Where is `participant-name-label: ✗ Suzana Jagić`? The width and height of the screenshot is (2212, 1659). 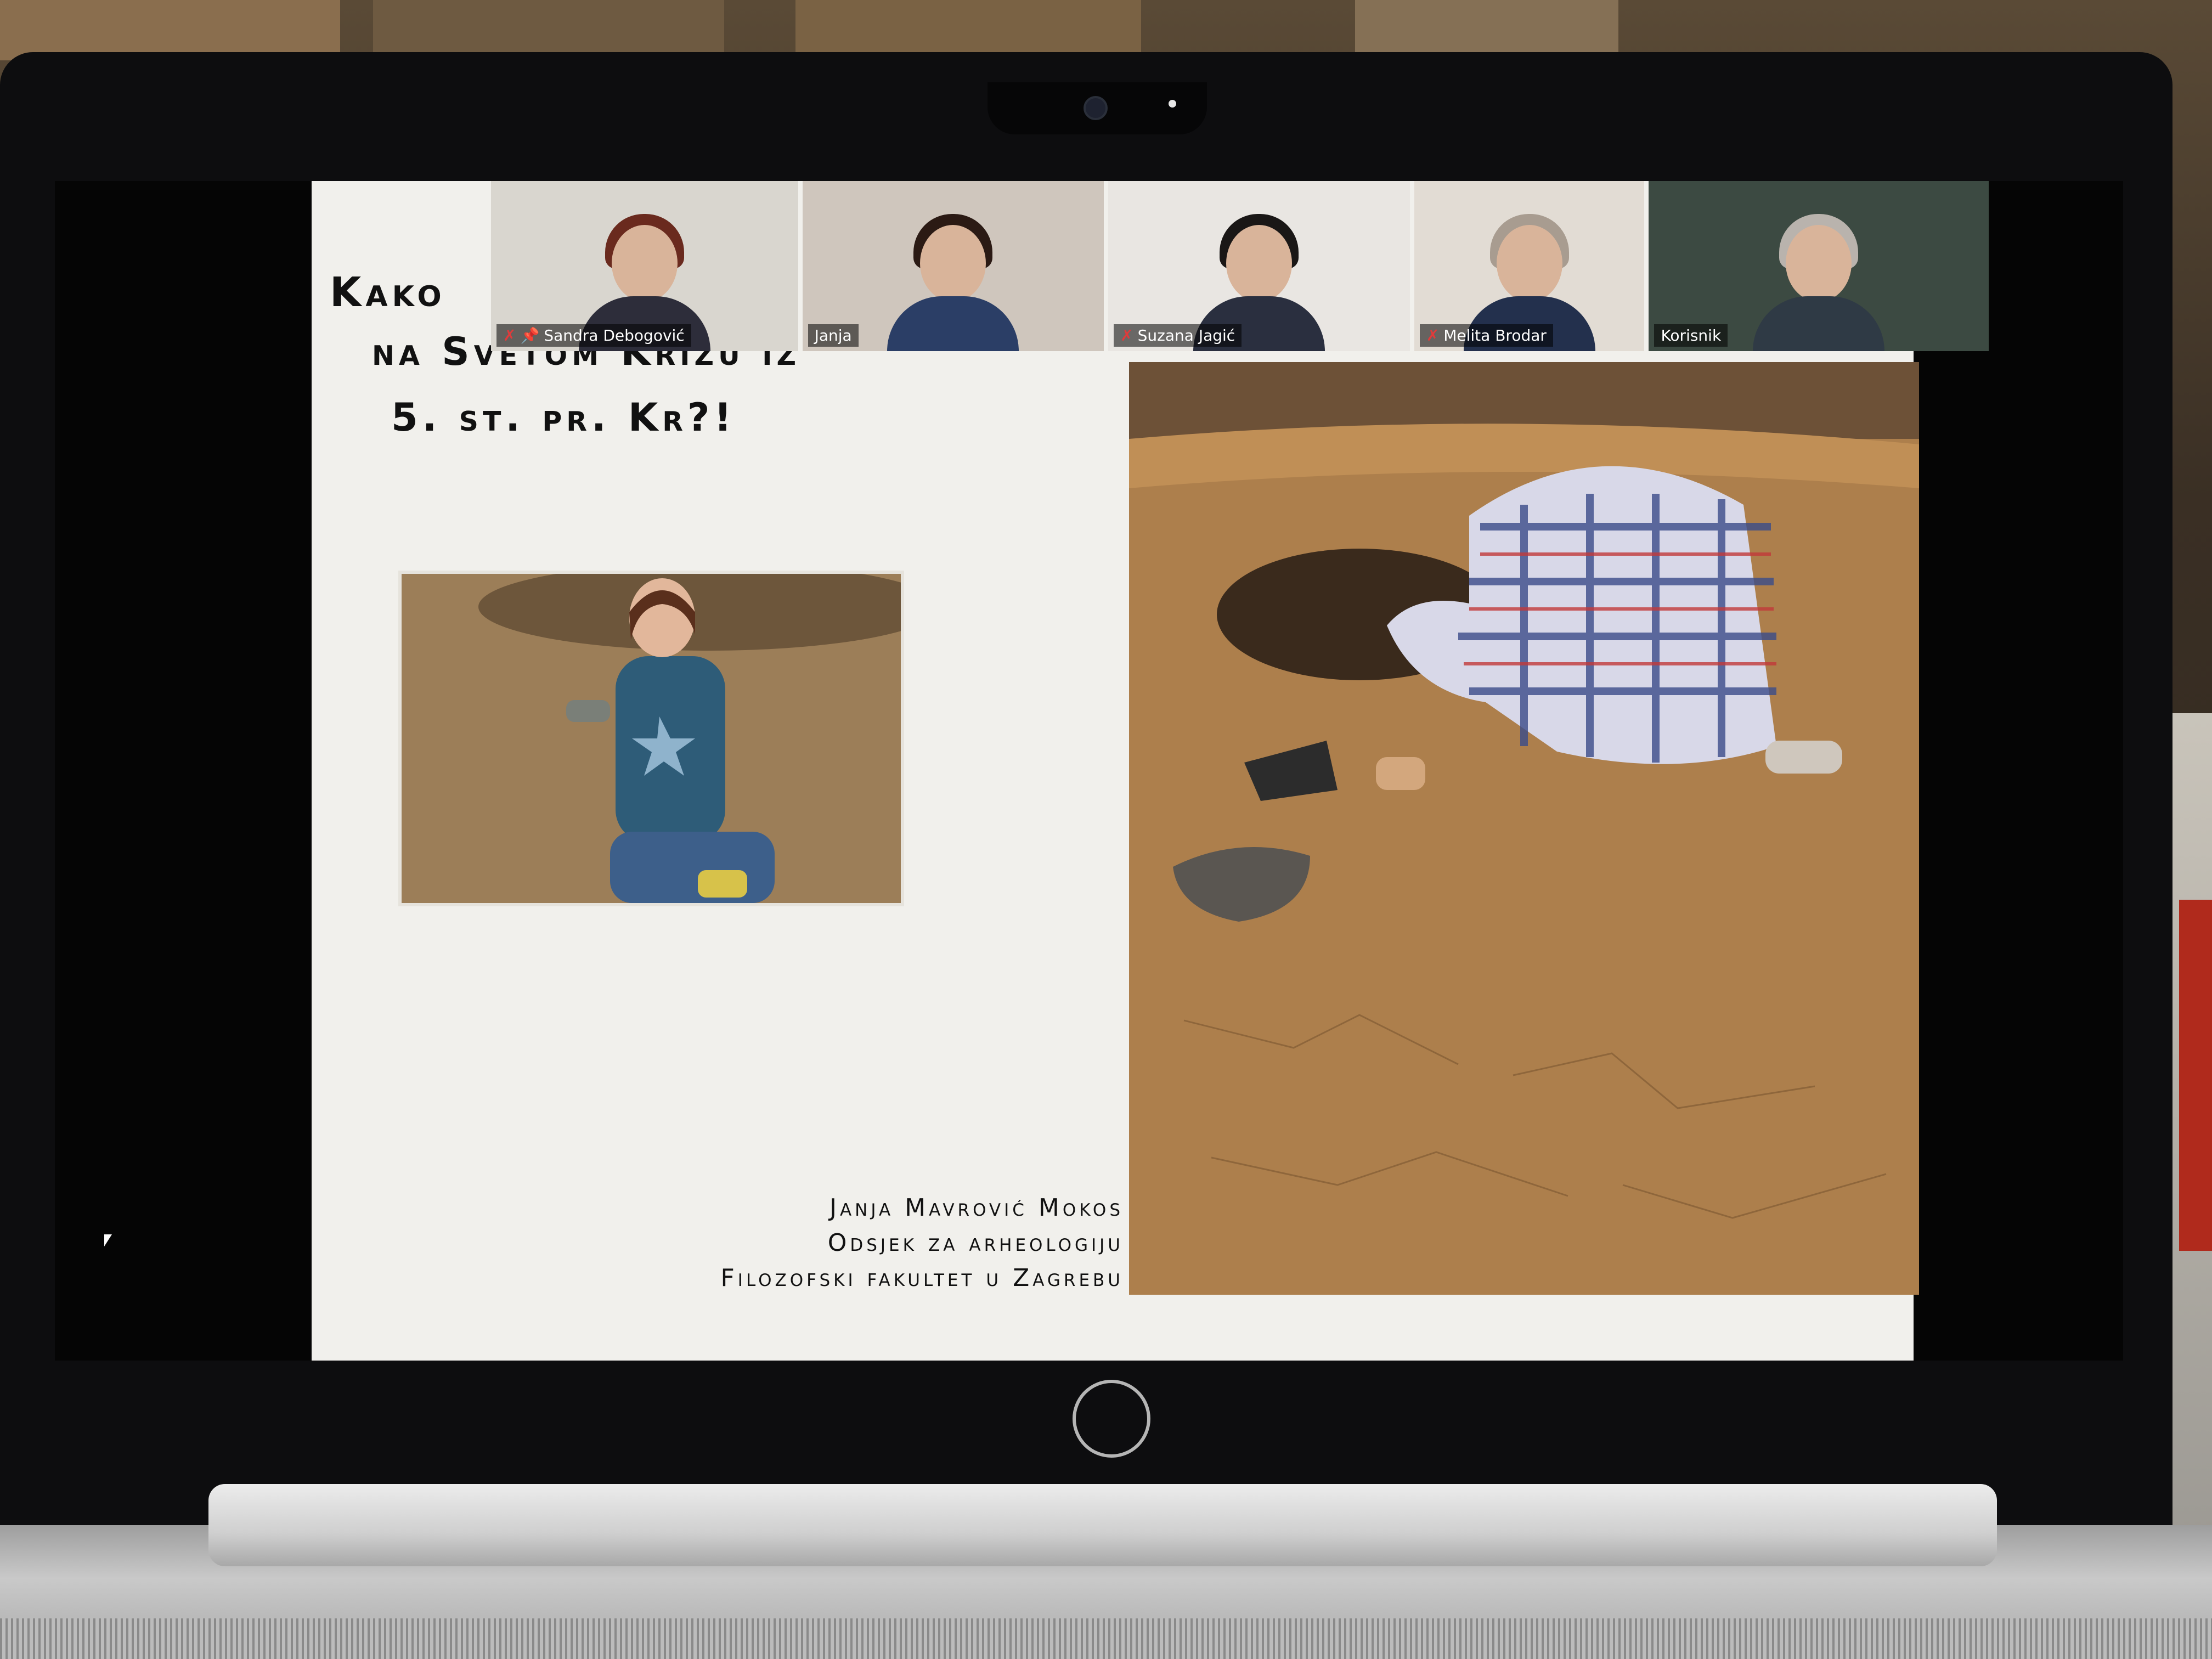 participant-name-label: ✗ Suzana Jagić is located at coordinates (1178, 336).